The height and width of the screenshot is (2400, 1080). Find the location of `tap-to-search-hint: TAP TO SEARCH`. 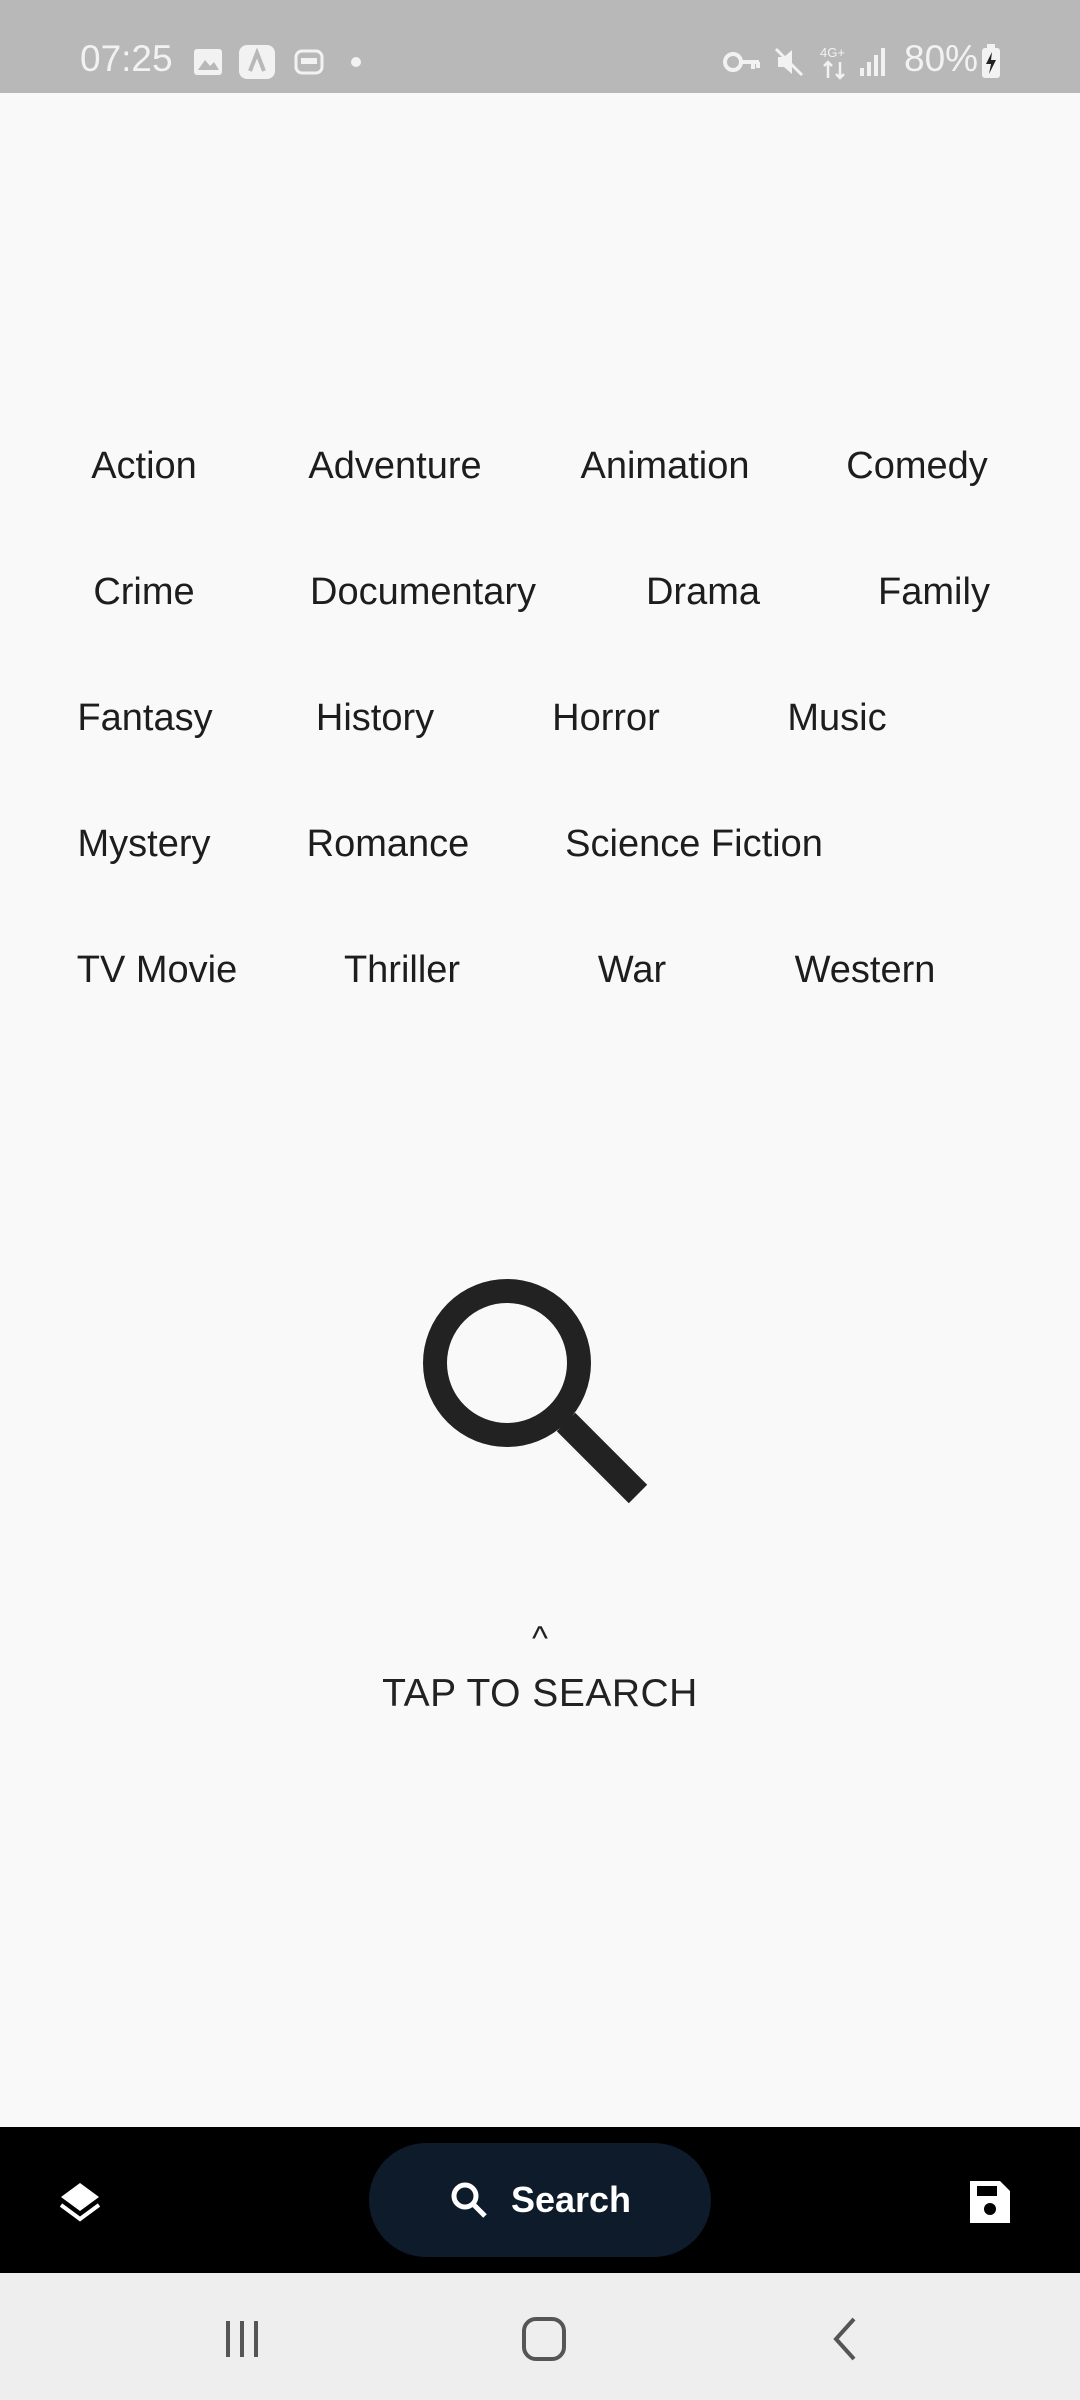

tap-to-search-hint: TAP TO SEARCH is located at coordinates (540, 1694).